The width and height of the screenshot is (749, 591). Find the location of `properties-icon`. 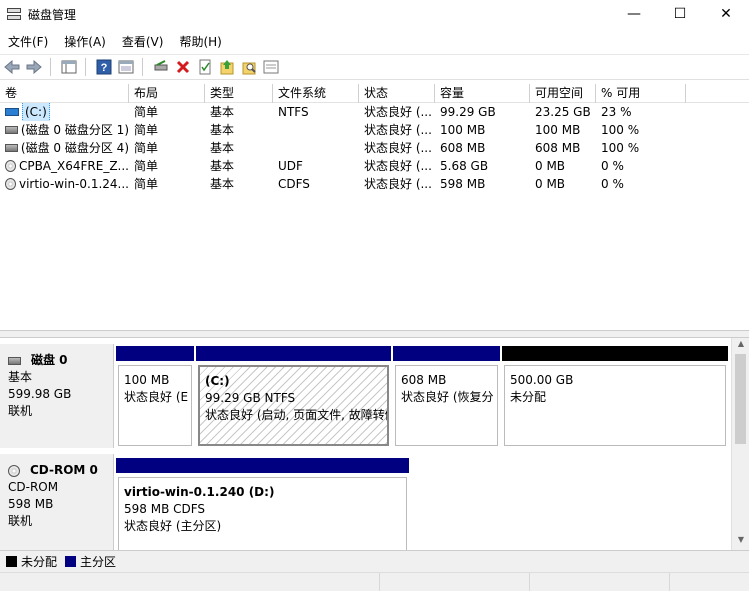

properties-icon is located at coordinates (205, 67).